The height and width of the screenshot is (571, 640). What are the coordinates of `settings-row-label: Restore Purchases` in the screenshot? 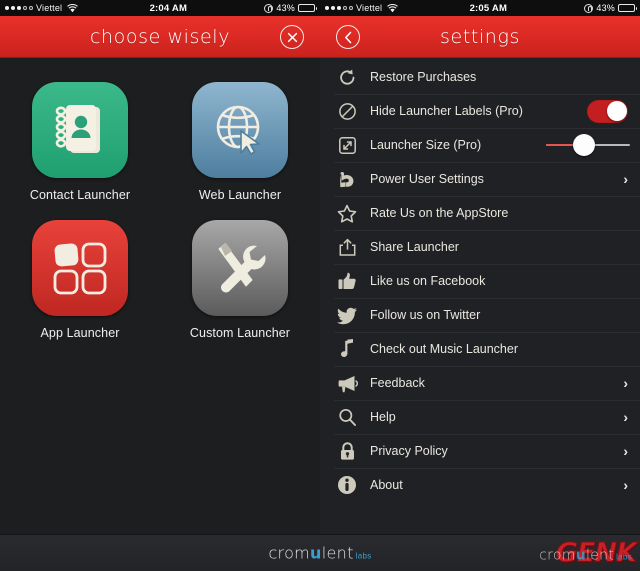 It's located at (423, 77).